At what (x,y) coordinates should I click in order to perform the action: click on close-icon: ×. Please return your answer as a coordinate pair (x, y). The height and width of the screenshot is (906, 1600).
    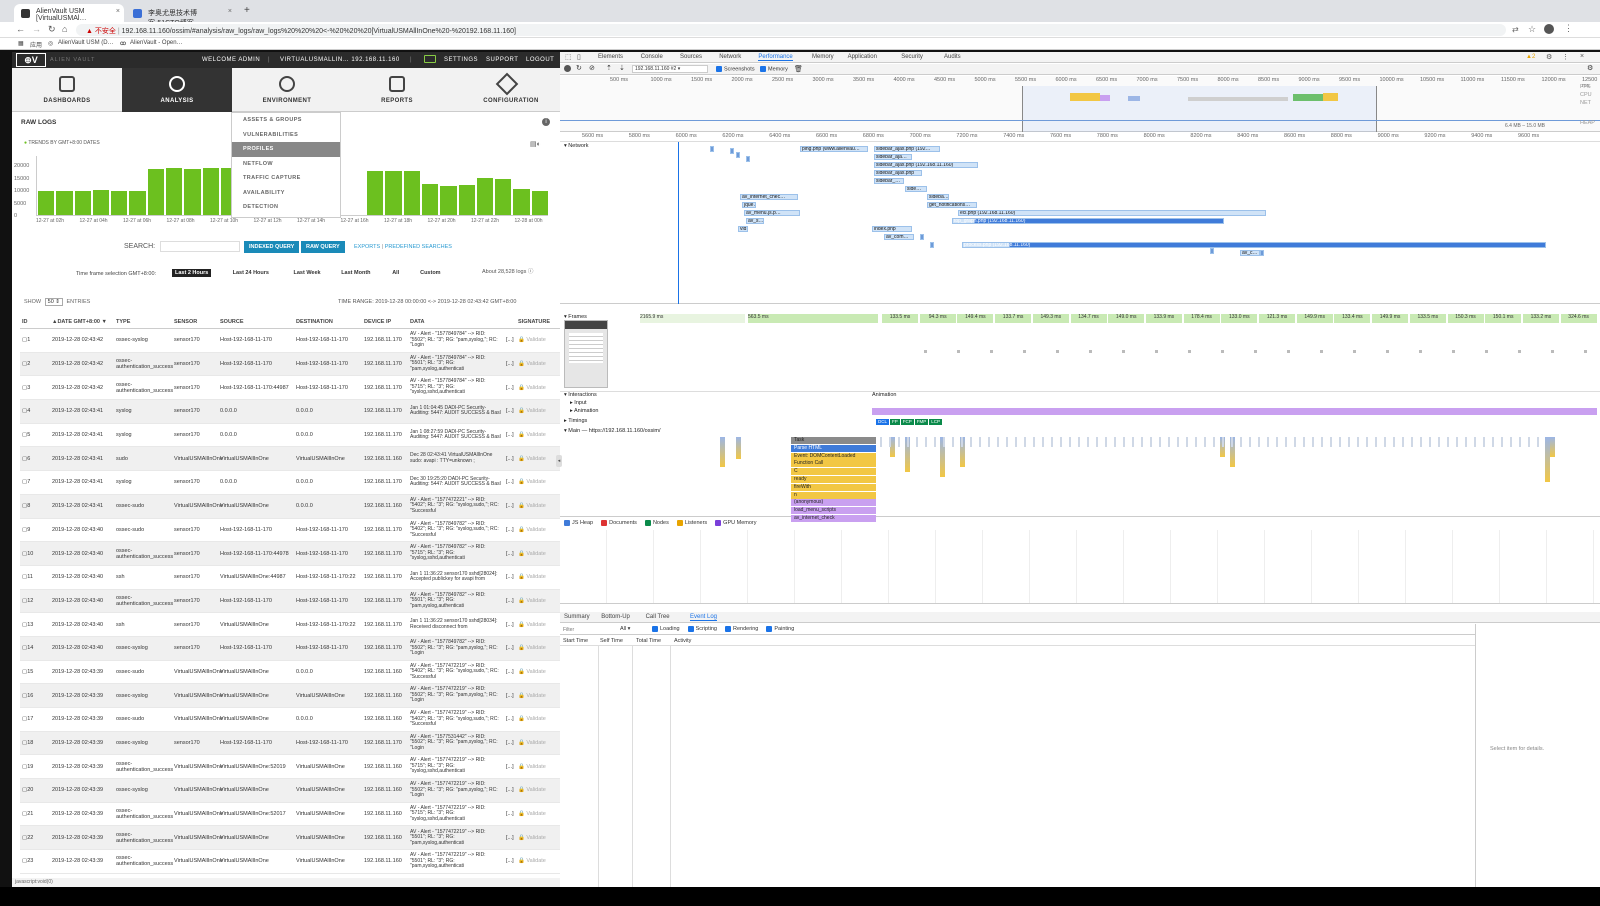
    Looking at the image, I should click on (230, 11).